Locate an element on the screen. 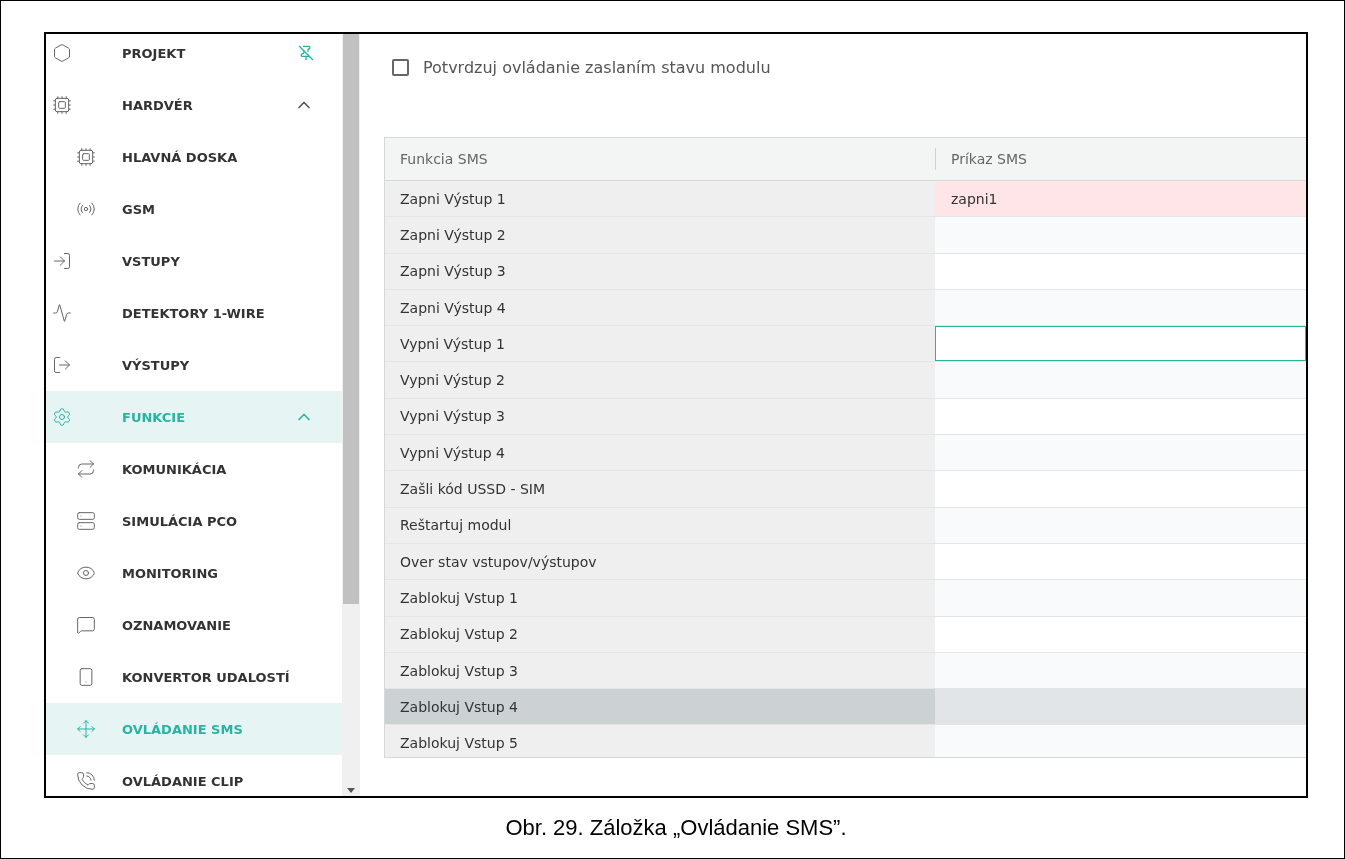  table-cell: Zapni Výstup 3 is located at coordinates (660, 271).